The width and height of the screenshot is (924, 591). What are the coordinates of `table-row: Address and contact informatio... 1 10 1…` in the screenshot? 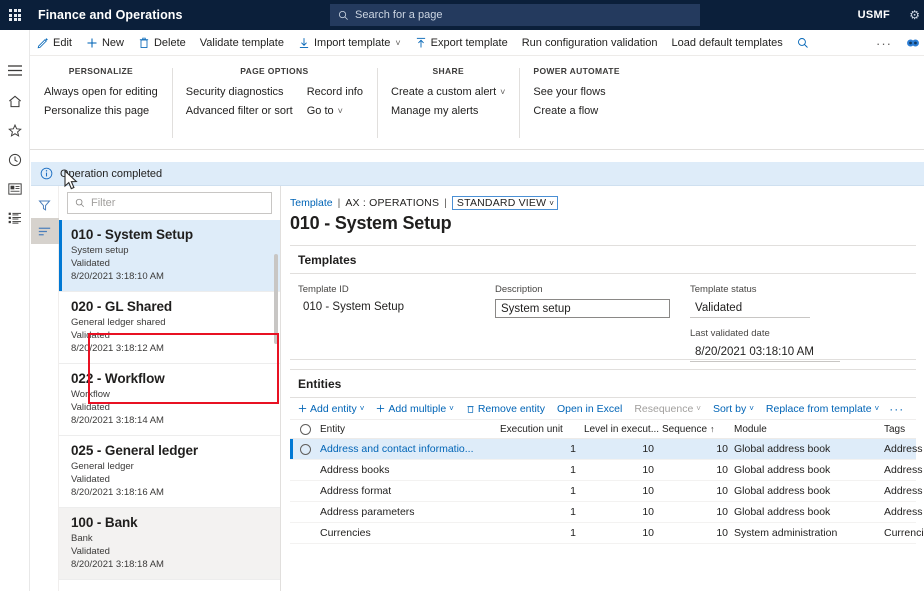 It's located at (607, 449).